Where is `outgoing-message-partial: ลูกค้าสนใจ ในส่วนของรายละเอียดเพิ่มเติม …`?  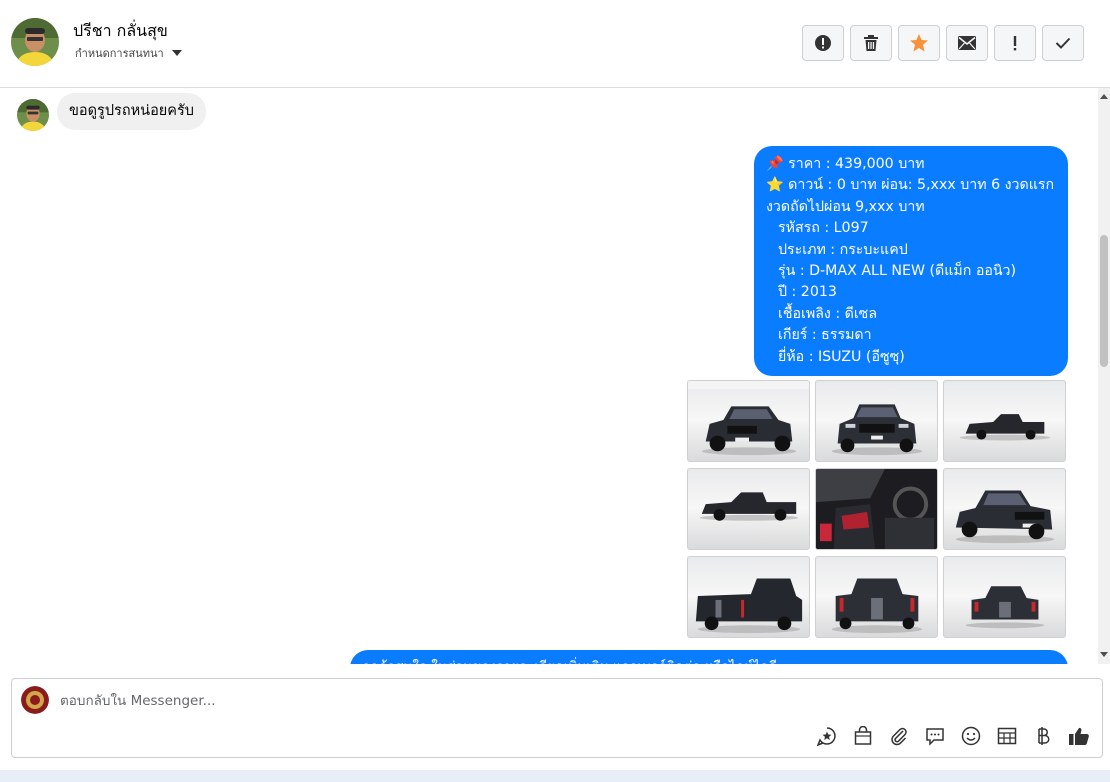
outgoing-message-partial: ลูกค้าสนใจ ในส่วนของรายละเอียดเพิ่มเติม … is located at coordinates (709, 657).